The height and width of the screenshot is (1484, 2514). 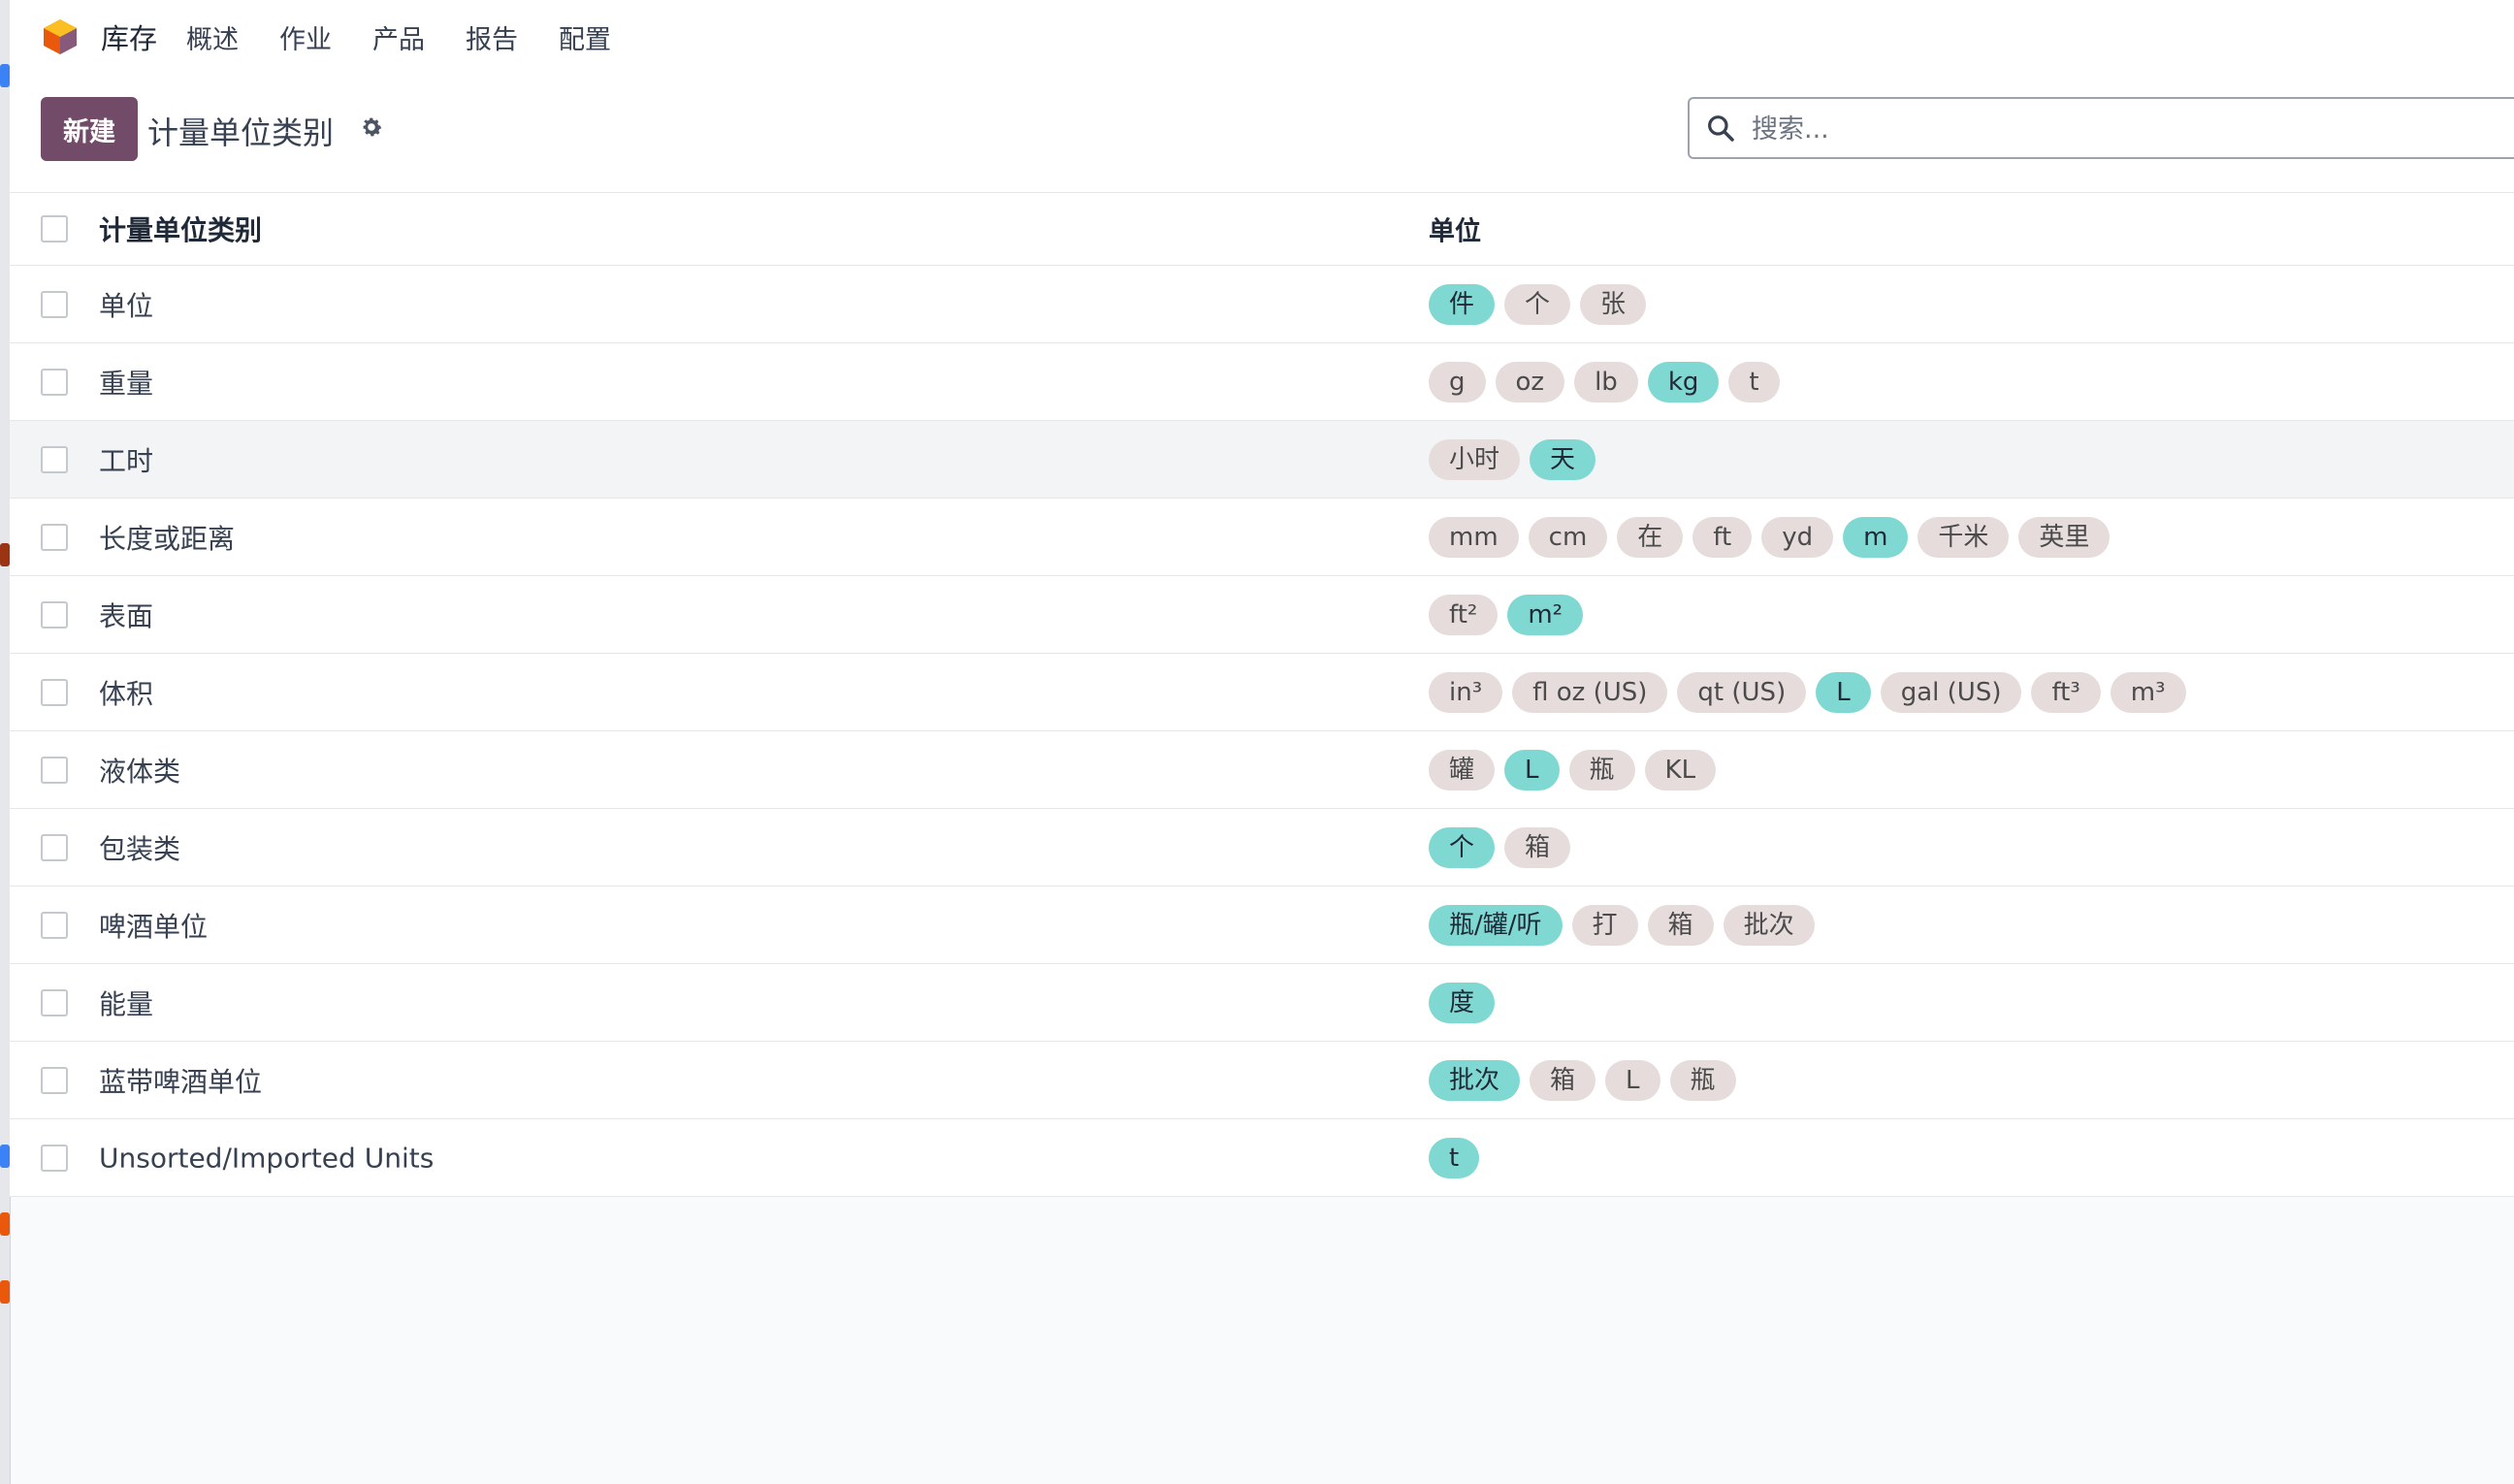 What do you see at coordinates (1475, 1080) in the screenshot?
I see `reference-unit-tag: 批次` at bounding box center [1475, 1080].